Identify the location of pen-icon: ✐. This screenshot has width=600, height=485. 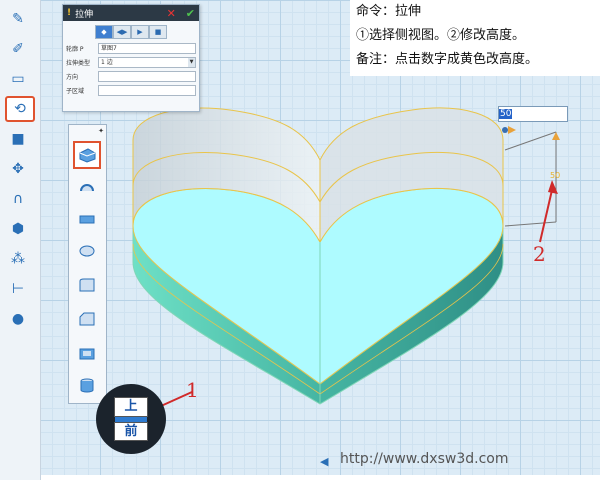
(18, 49).